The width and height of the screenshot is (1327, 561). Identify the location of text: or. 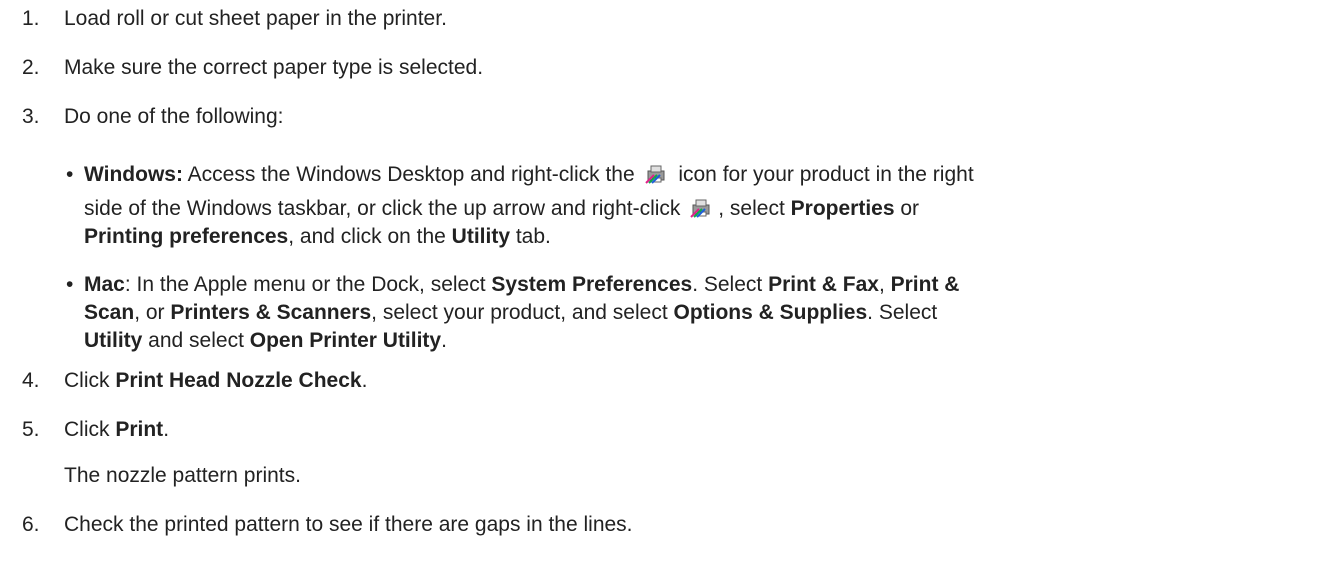
(907, 208).